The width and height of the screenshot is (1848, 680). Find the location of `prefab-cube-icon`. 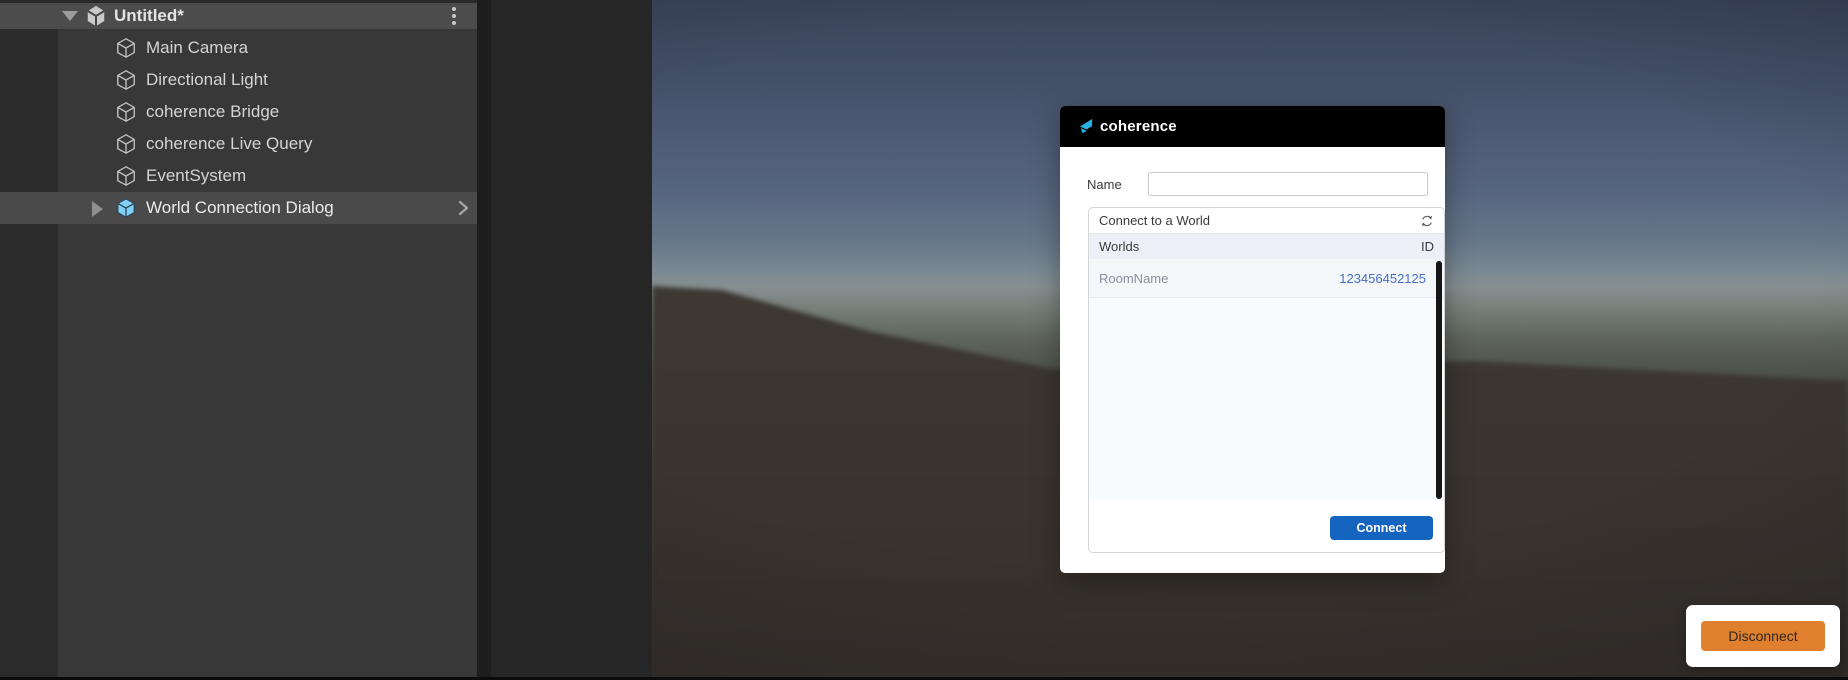

prefab-cube-icon is located at coordinates (126, 208).